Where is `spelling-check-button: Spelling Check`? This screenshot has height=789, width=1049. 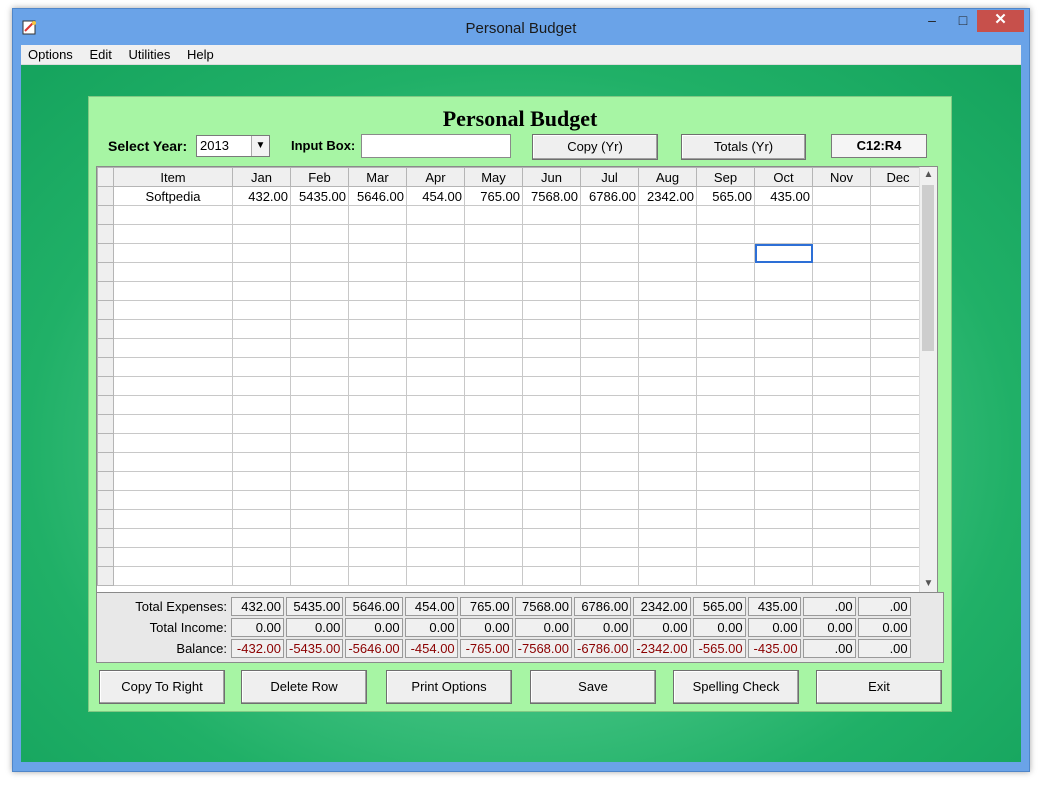
spelling-check-button: Spelling Check is located at coordinates (736, 687).